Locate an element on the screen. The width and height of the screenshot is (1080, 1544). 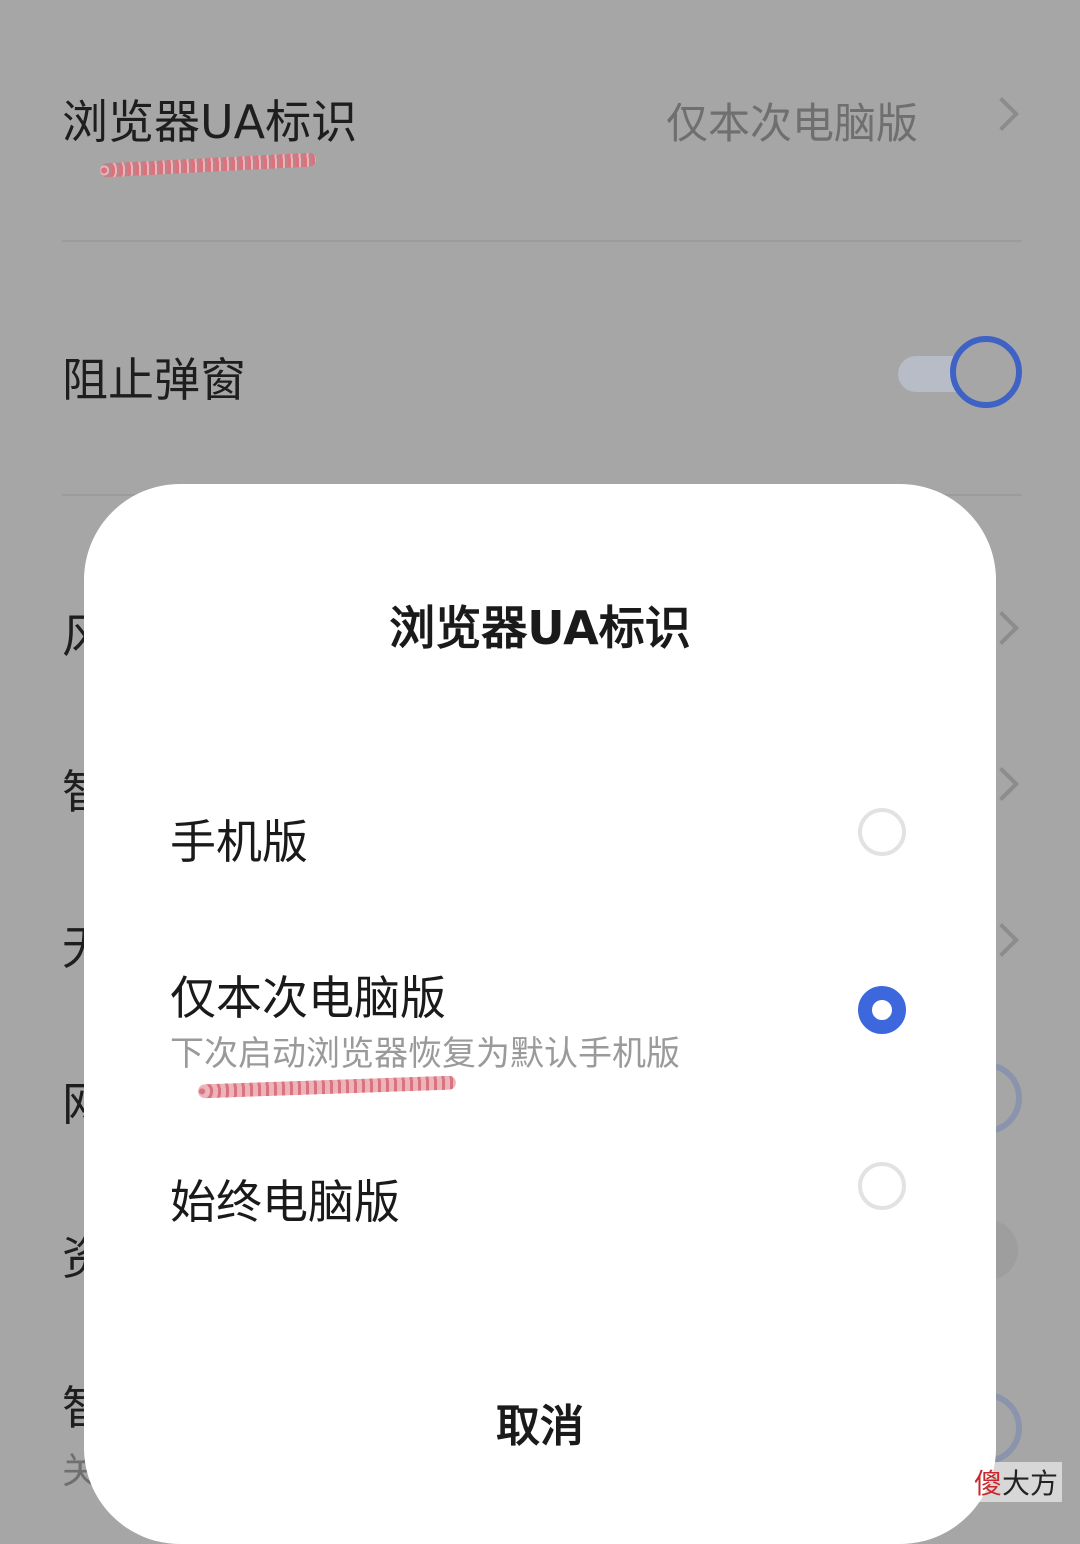
ua-setting-title: 浏览器UA标识 is located at coordinates (210, 122).